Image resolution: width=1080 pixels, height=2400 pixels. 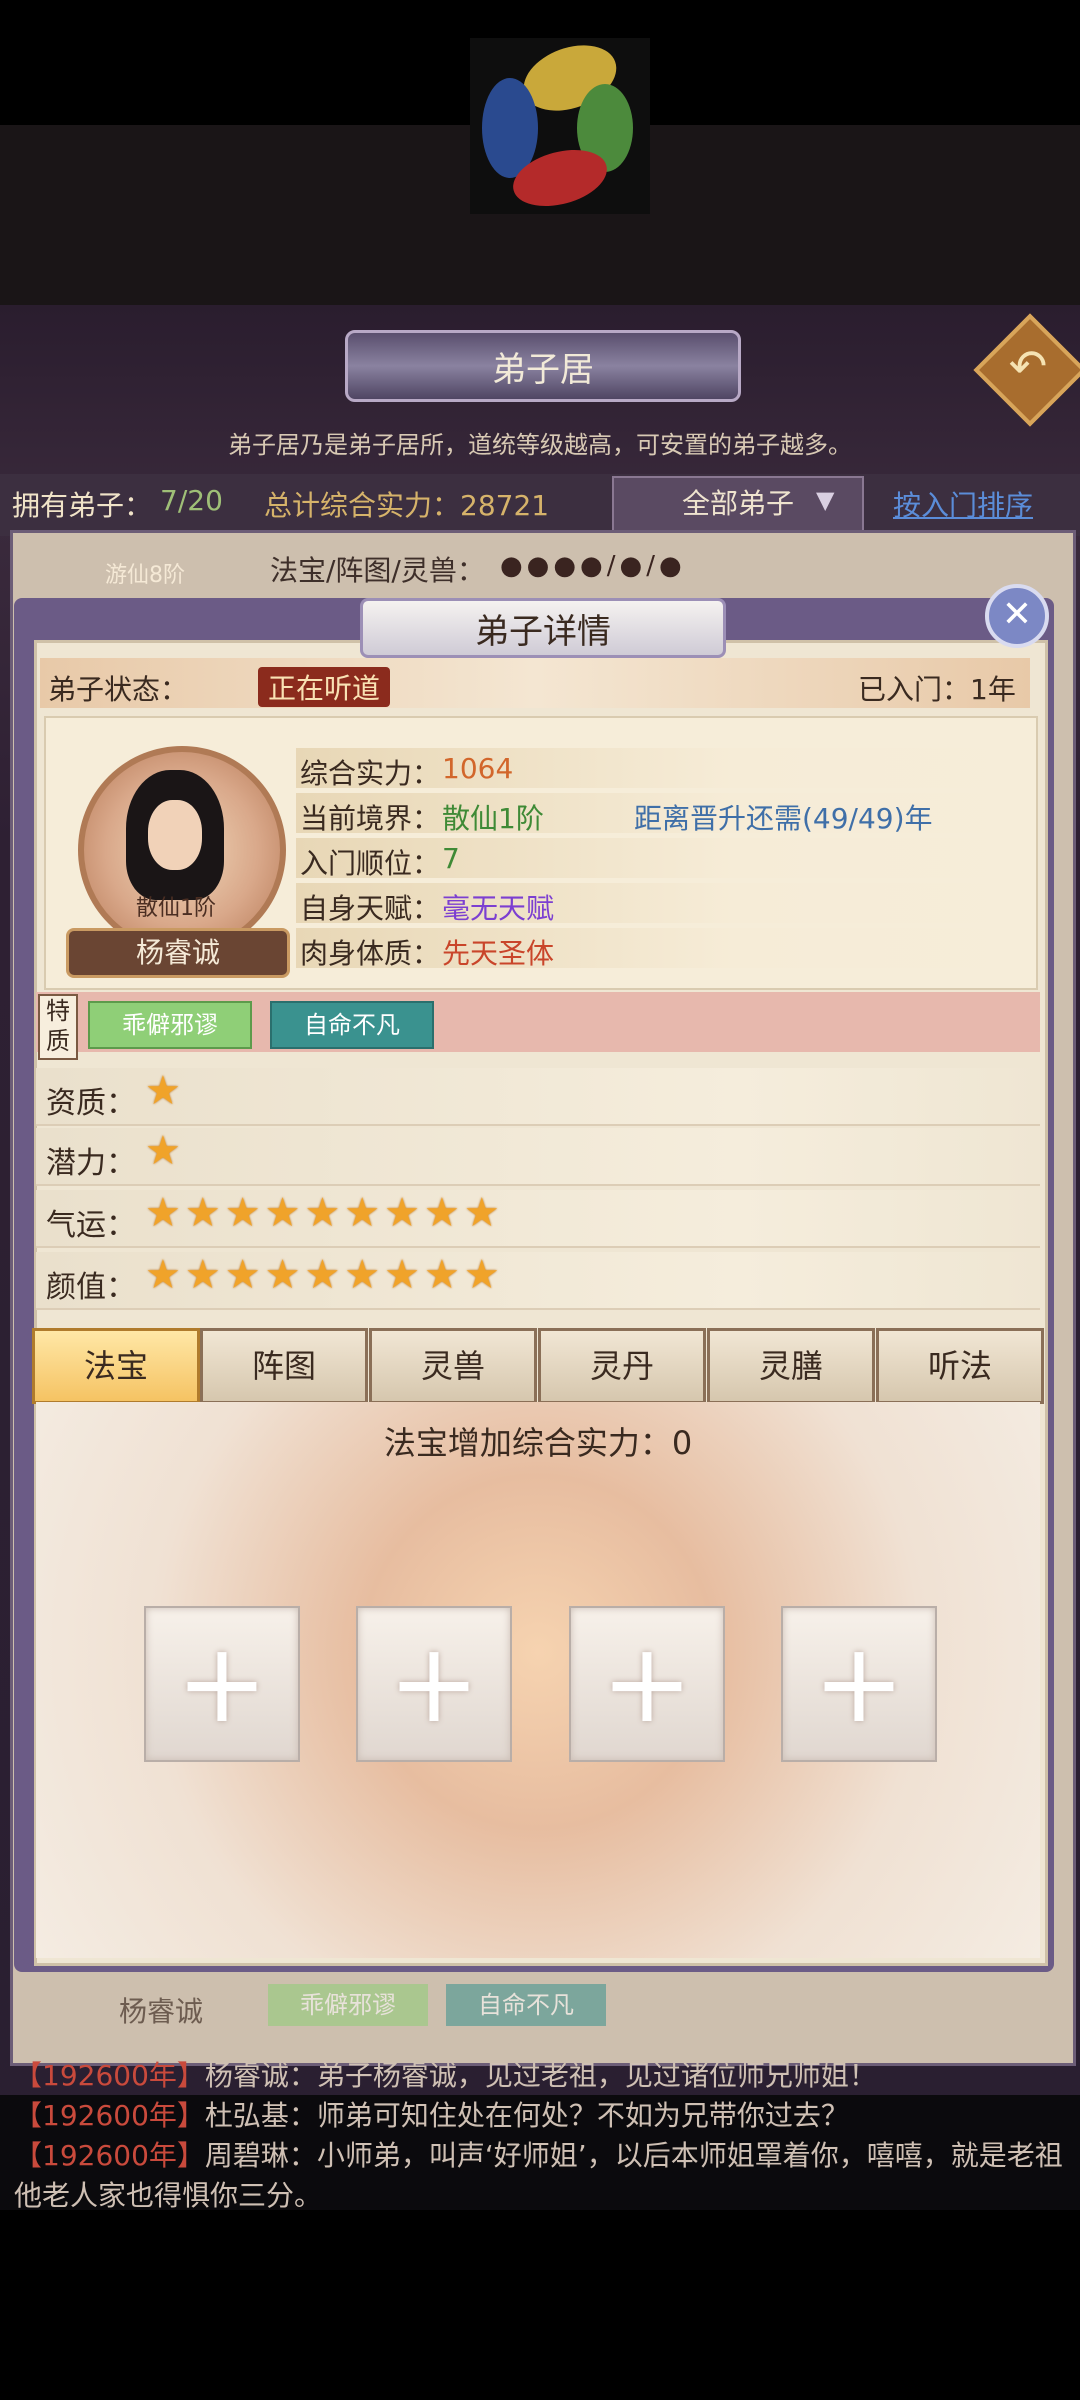 What do you see at coordinates (370, 863) in the screenshot?
I see `info-label-order: 入门顺位：` at bounding box center [370, 863].